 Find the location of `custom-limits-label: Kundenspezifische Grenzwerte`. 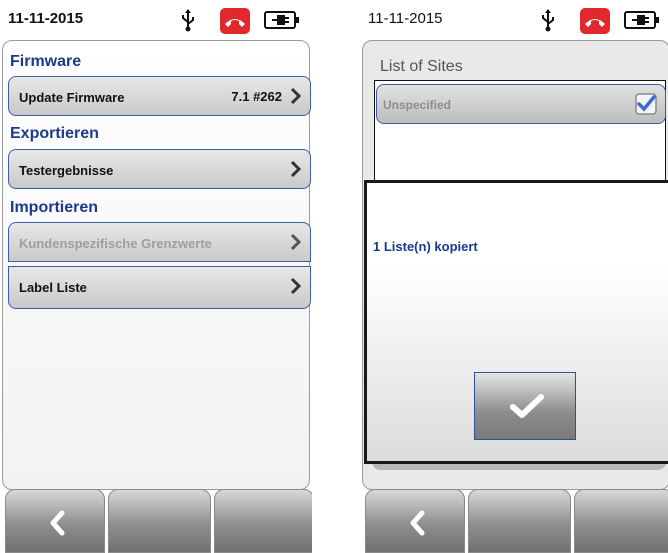

custom-limits-label: Kundenspezifische Grenzwerte is located at coordinates (115, 243).